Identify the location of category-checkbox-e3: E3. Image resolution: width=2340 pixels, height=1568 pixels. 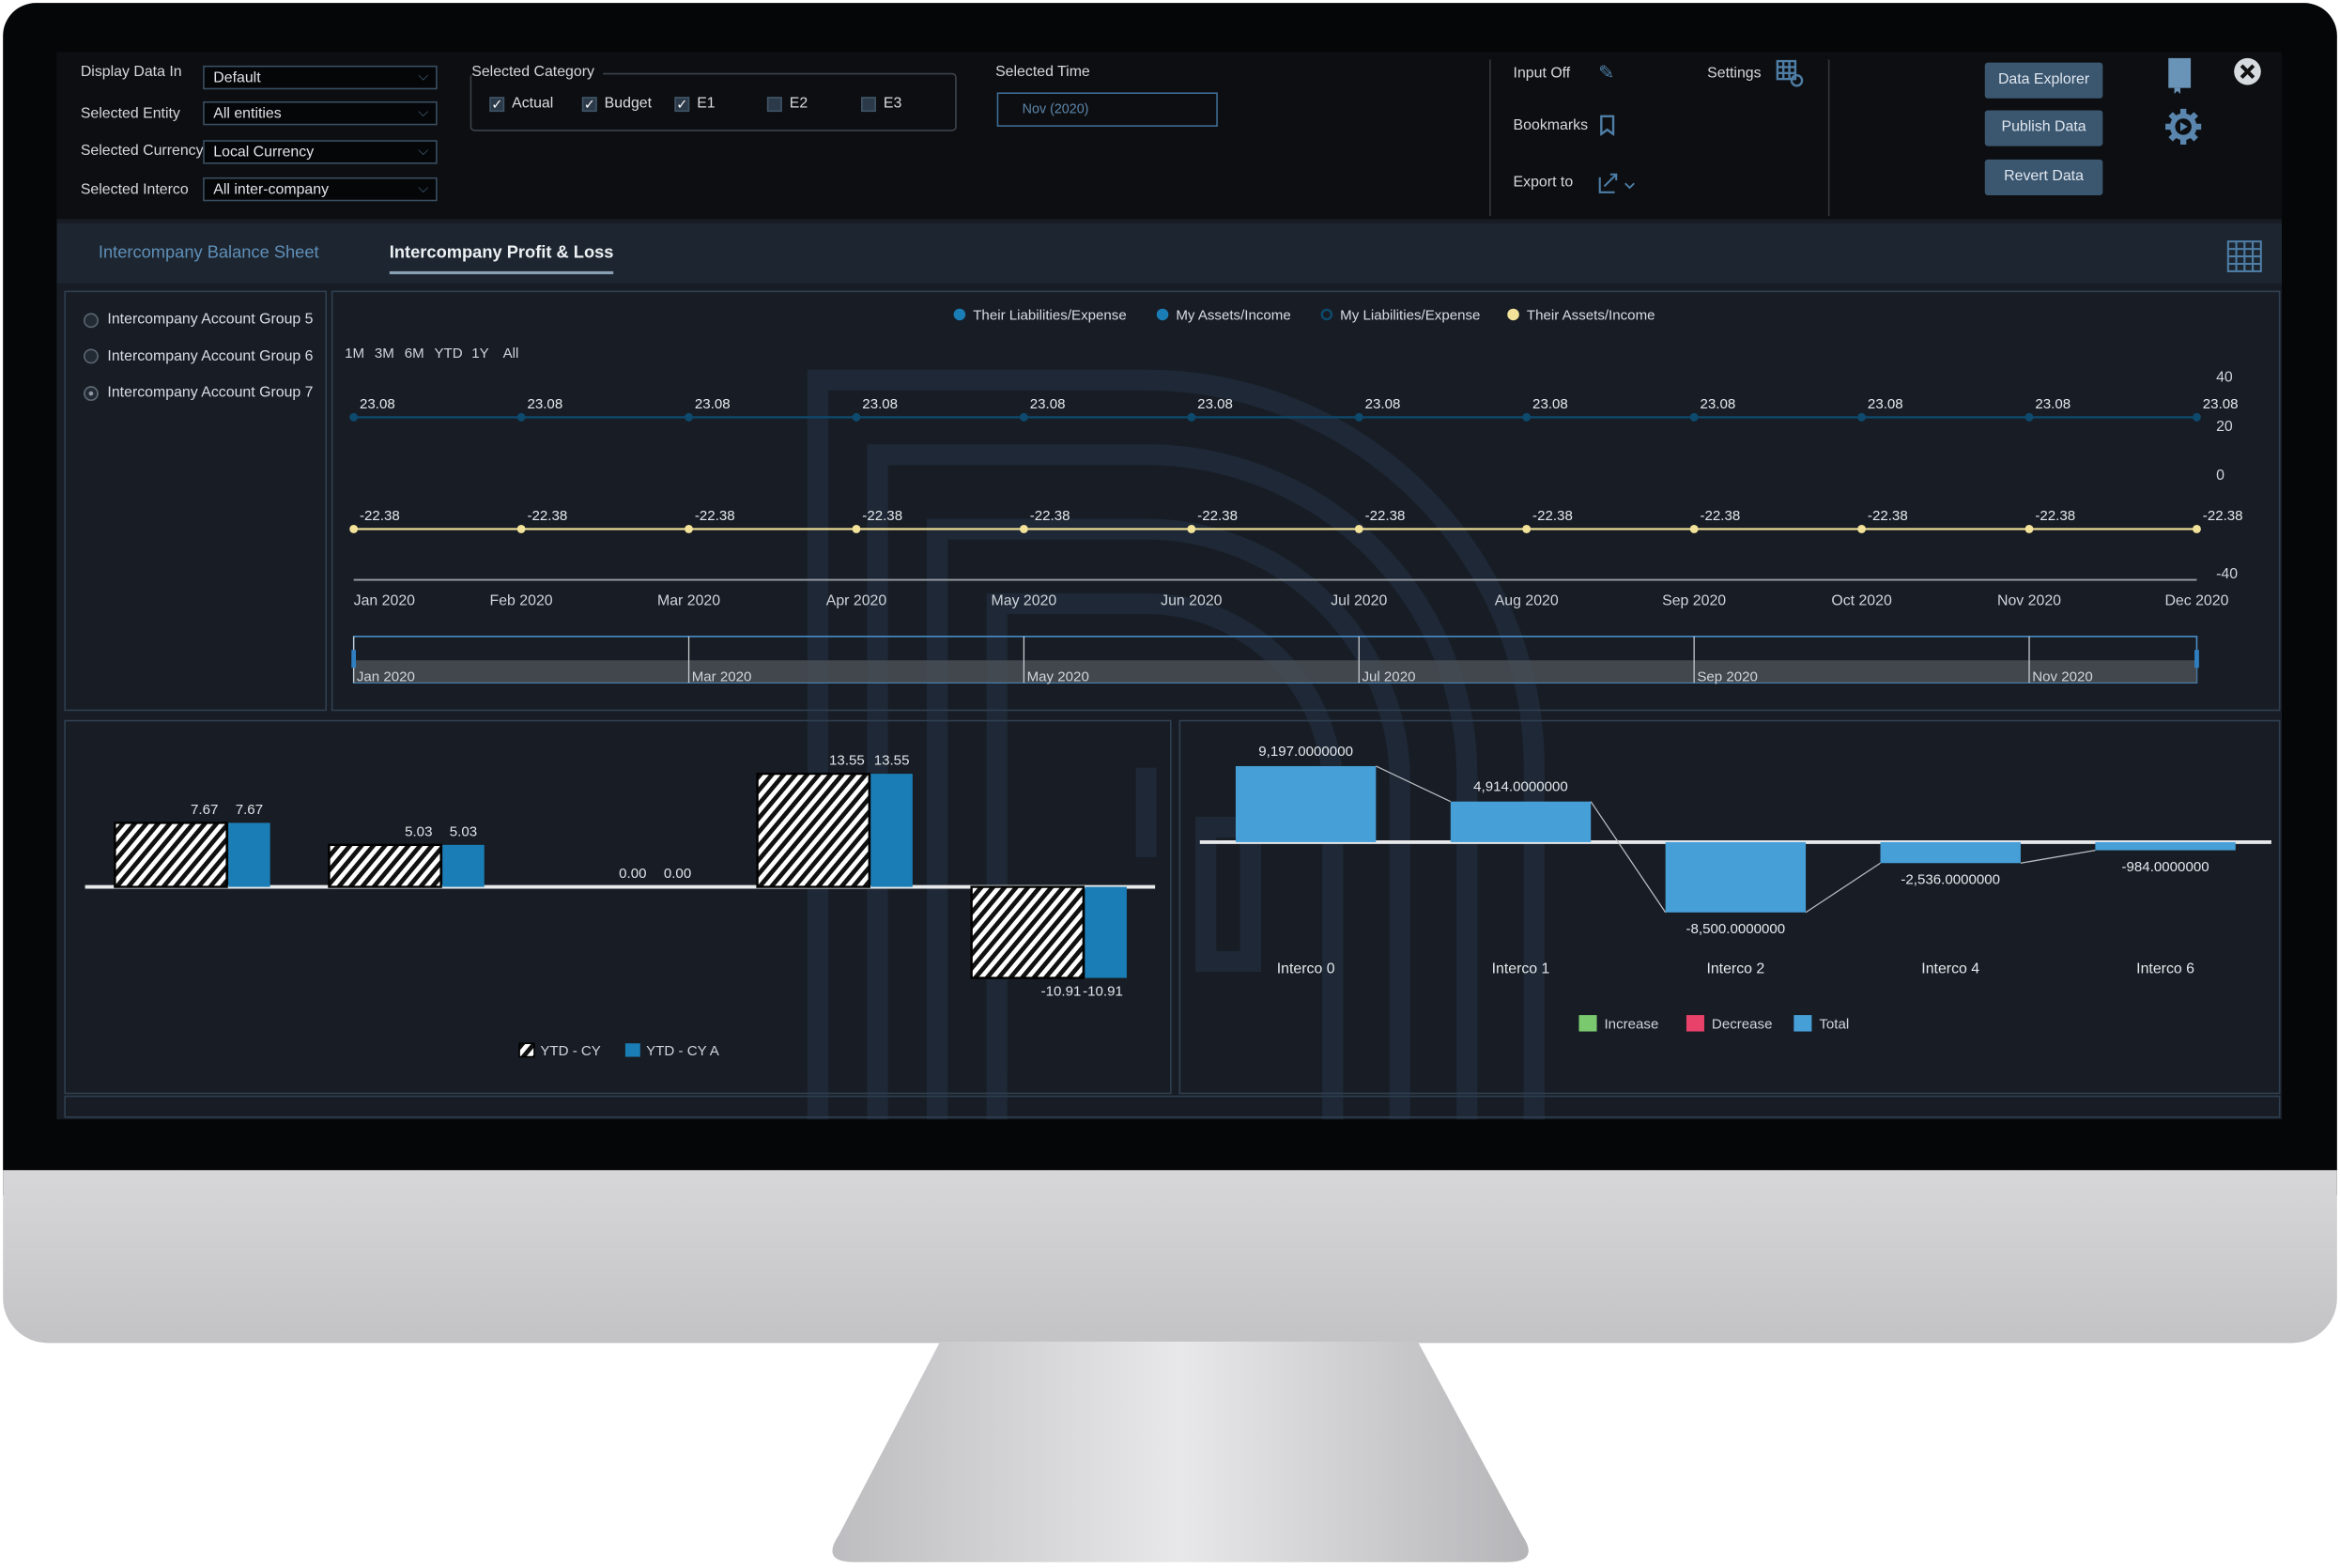
(881, 104).